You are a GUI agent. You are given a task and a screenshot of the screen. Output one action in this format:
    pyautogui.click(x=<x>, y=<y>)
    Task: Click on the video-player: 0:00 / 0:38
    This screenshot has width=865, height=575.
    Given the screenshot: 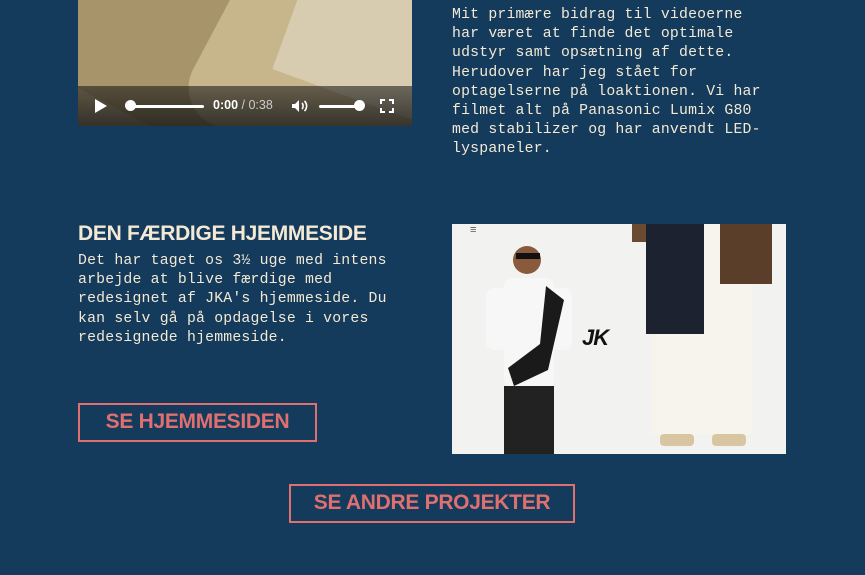 What is the action you would take?
    pyautogui.click(x=245, y=63)
    